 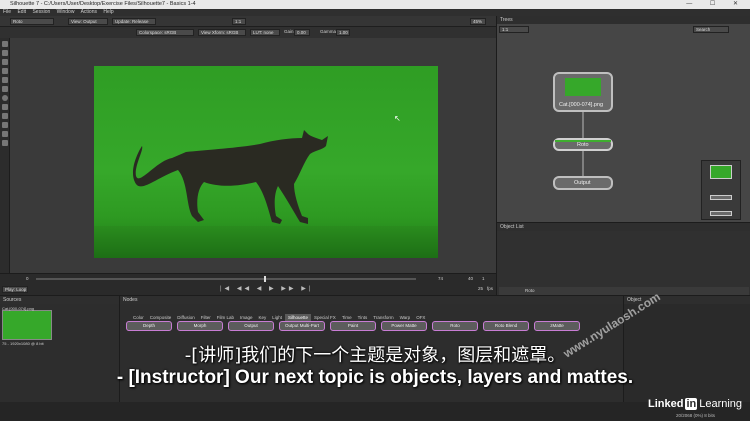 What do you see at coordinates (557, 326) in the screenshot?
I see `node-button-zmatte: zMatte` at bounding box center [557, 326].